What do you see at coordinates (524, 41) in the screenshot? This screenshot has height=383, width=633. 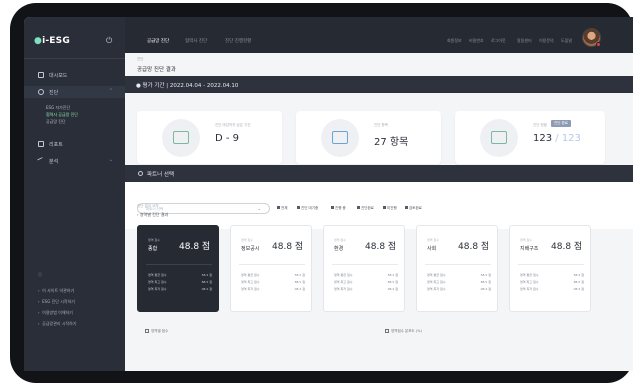 I see `link-notifications: 알림센터` at bounding box center [524, 41].